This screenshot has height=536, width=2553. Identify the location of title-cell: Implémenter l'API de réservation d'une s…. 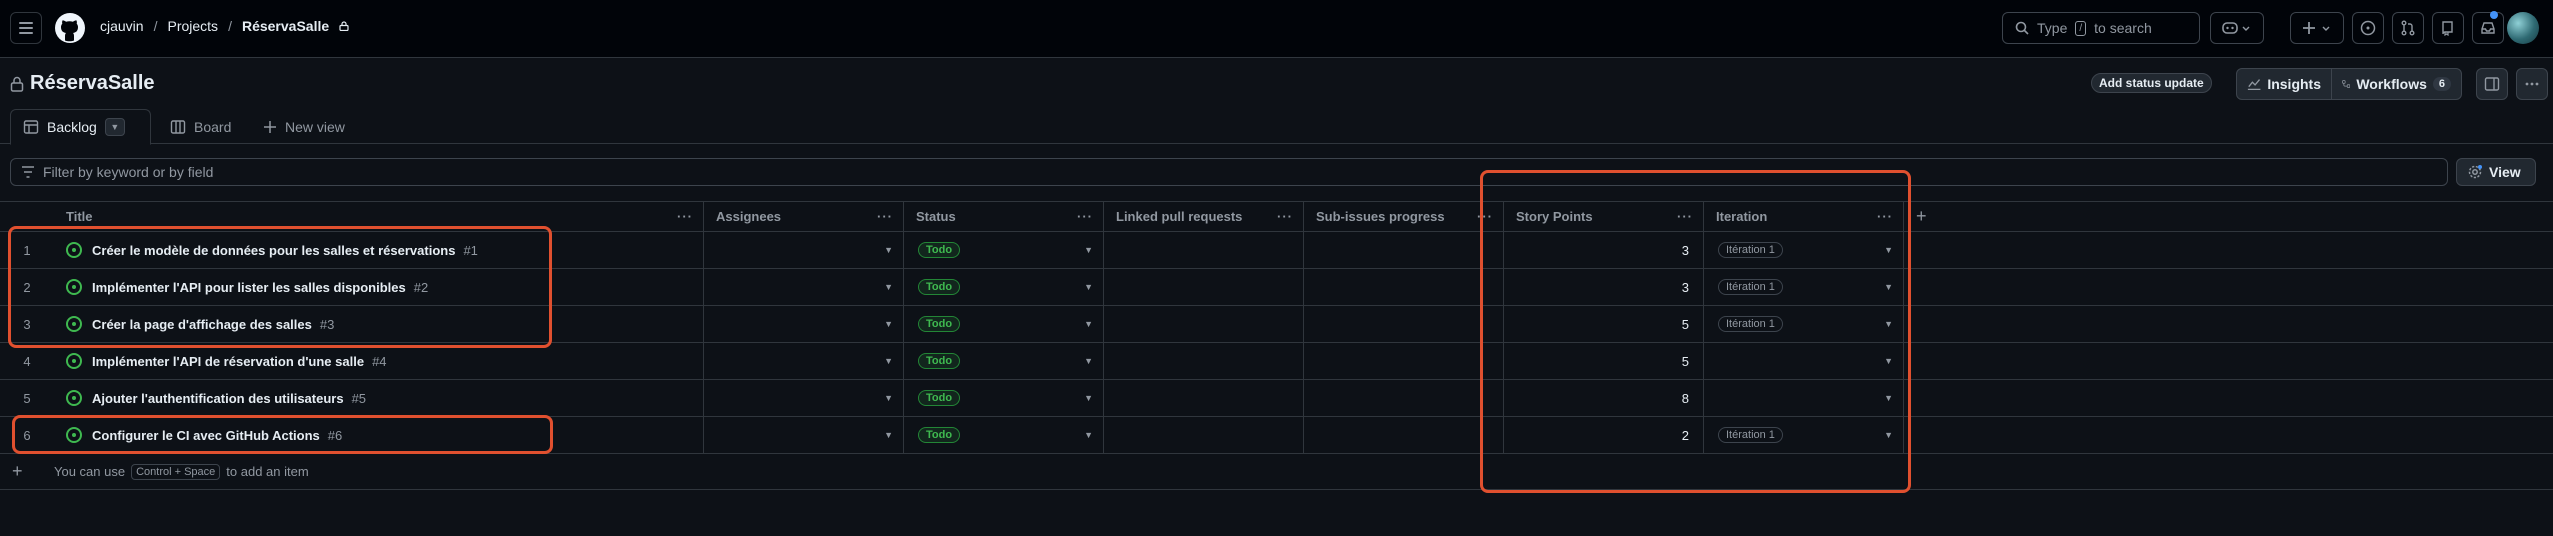
(379, 361).